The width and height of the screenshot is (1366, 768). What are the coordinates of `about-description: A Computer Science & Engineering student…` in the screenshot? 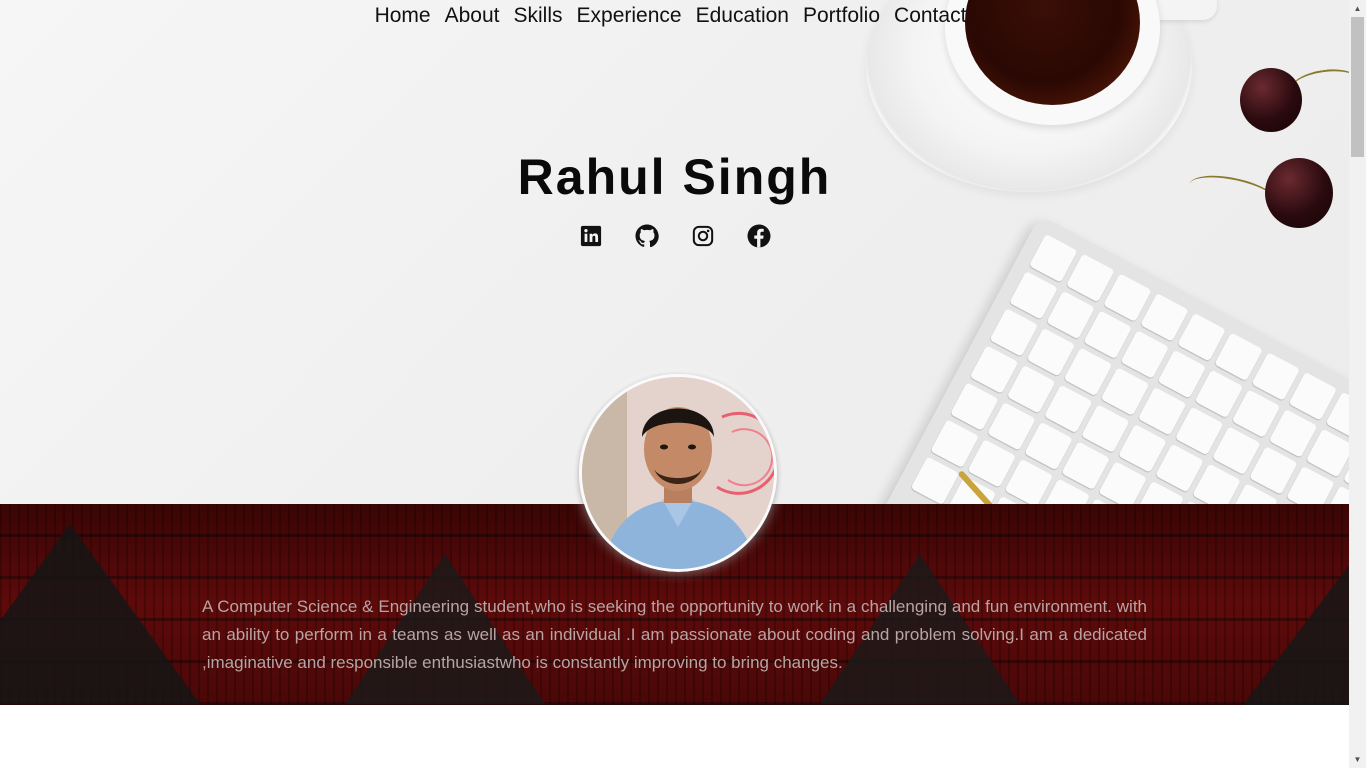 It's located at (674, 634).